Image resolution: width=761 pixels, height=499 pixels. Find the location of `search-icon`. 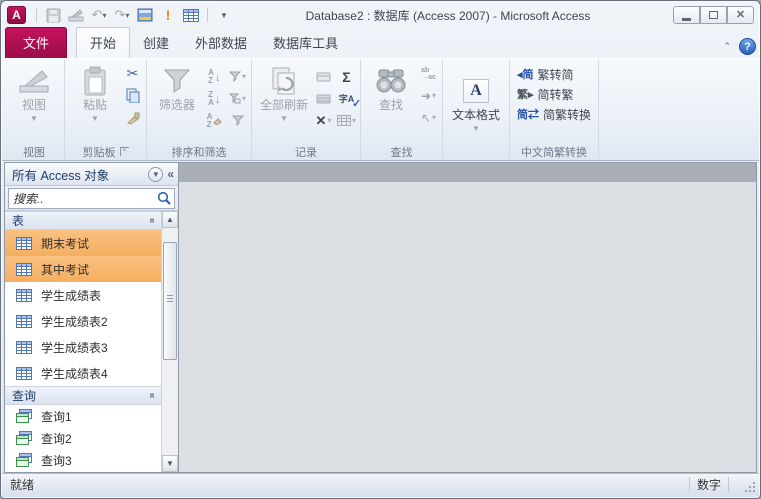

search-icon is located at coordinates (164, 198).